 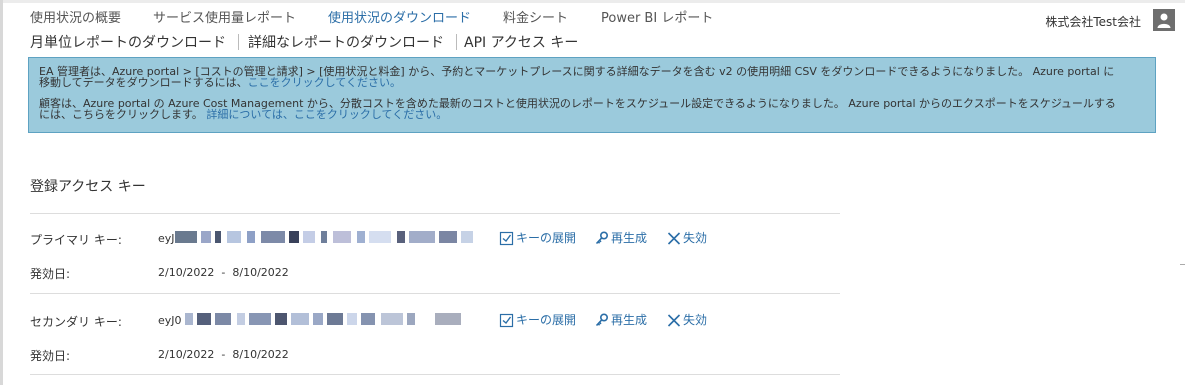 What do you see at coordinates (137, 114) in the screenshot?
I see `banner-text: こちらをクリックします。` at bounding box center [137, 114].